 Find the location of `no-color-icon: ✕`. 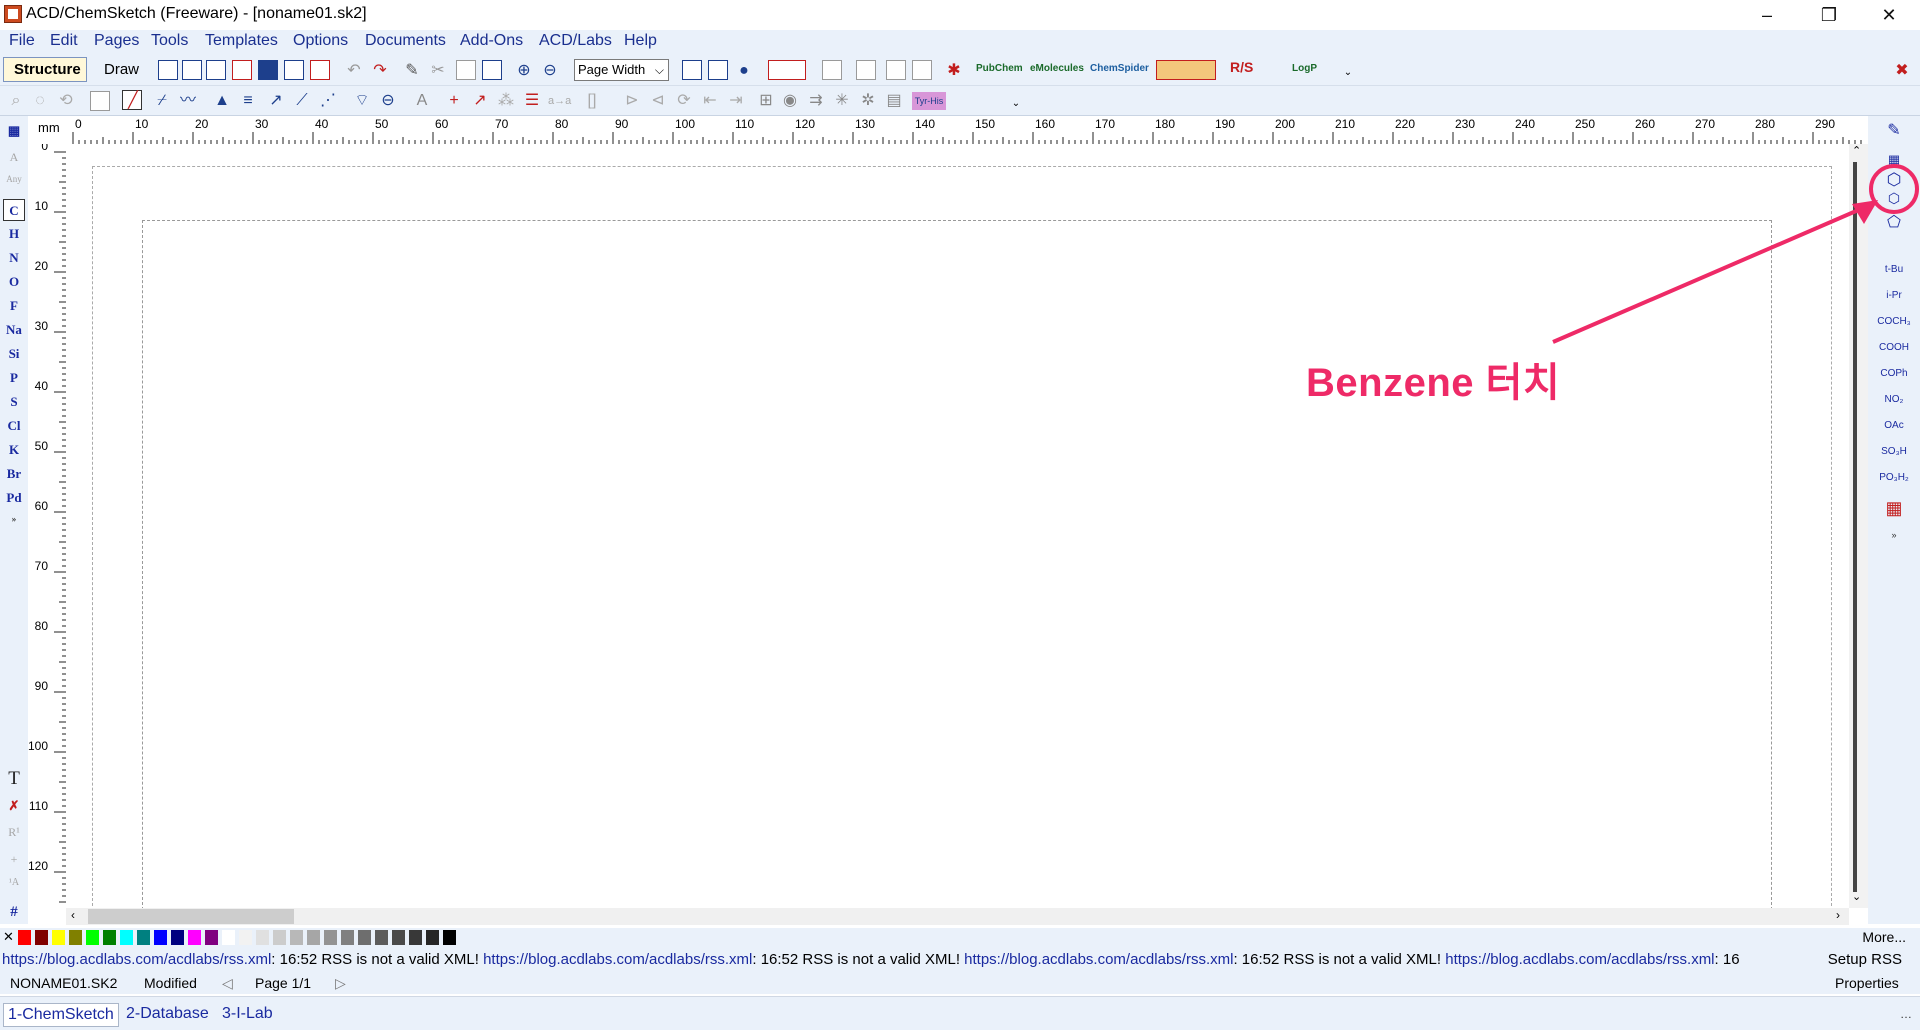

no-color-icon: ✕ is located at coordinates (8, 937).